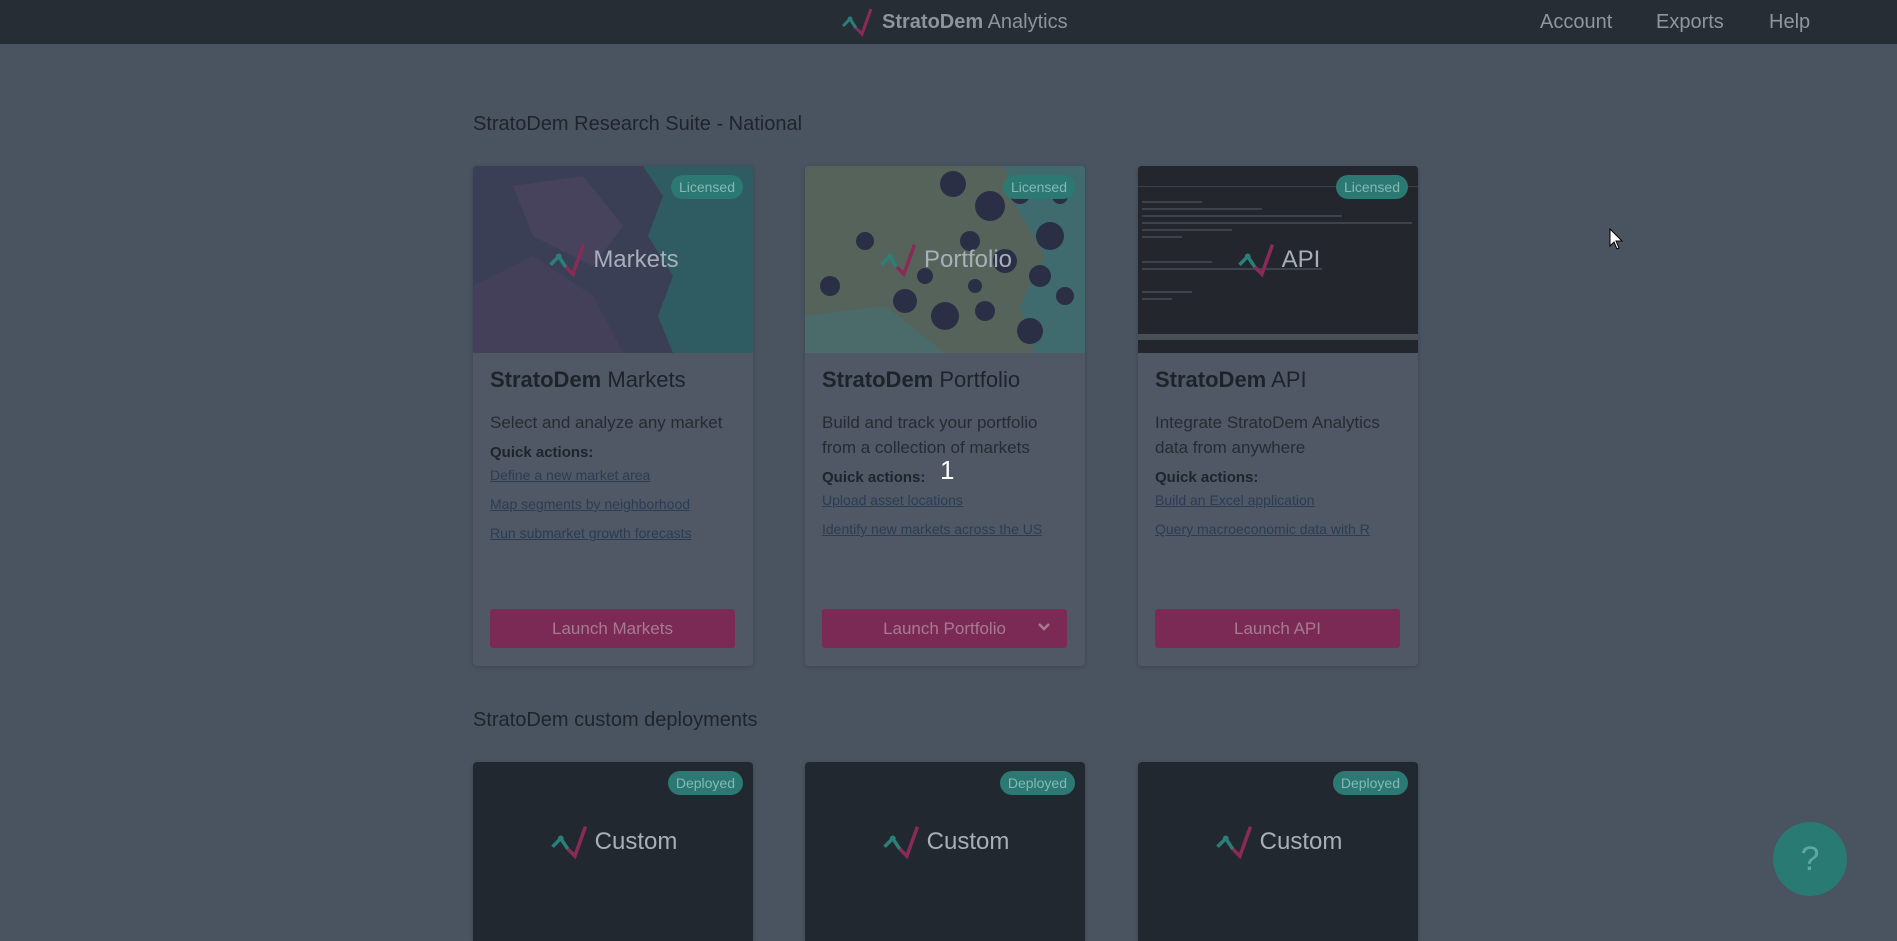 The width and height of the screenshot is (1897, 941). Describe the element at coordinates (613, 504) in the screenshot. I see `link-map-segments: Map segments by neighborhood` at that location.